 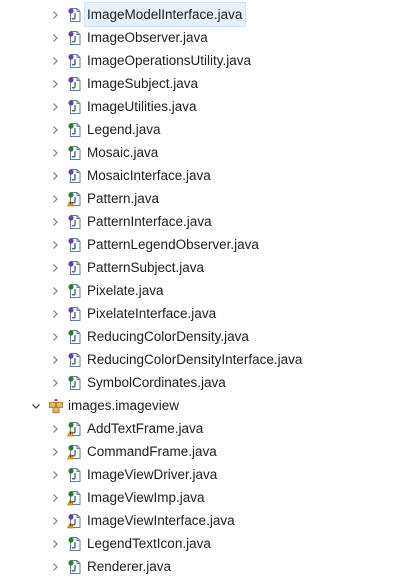 What do you see at coordinates (145, 428) in the screenshot?
I see `tree-item-label: AddTextFrame.java` at bounding box center [145, 428].